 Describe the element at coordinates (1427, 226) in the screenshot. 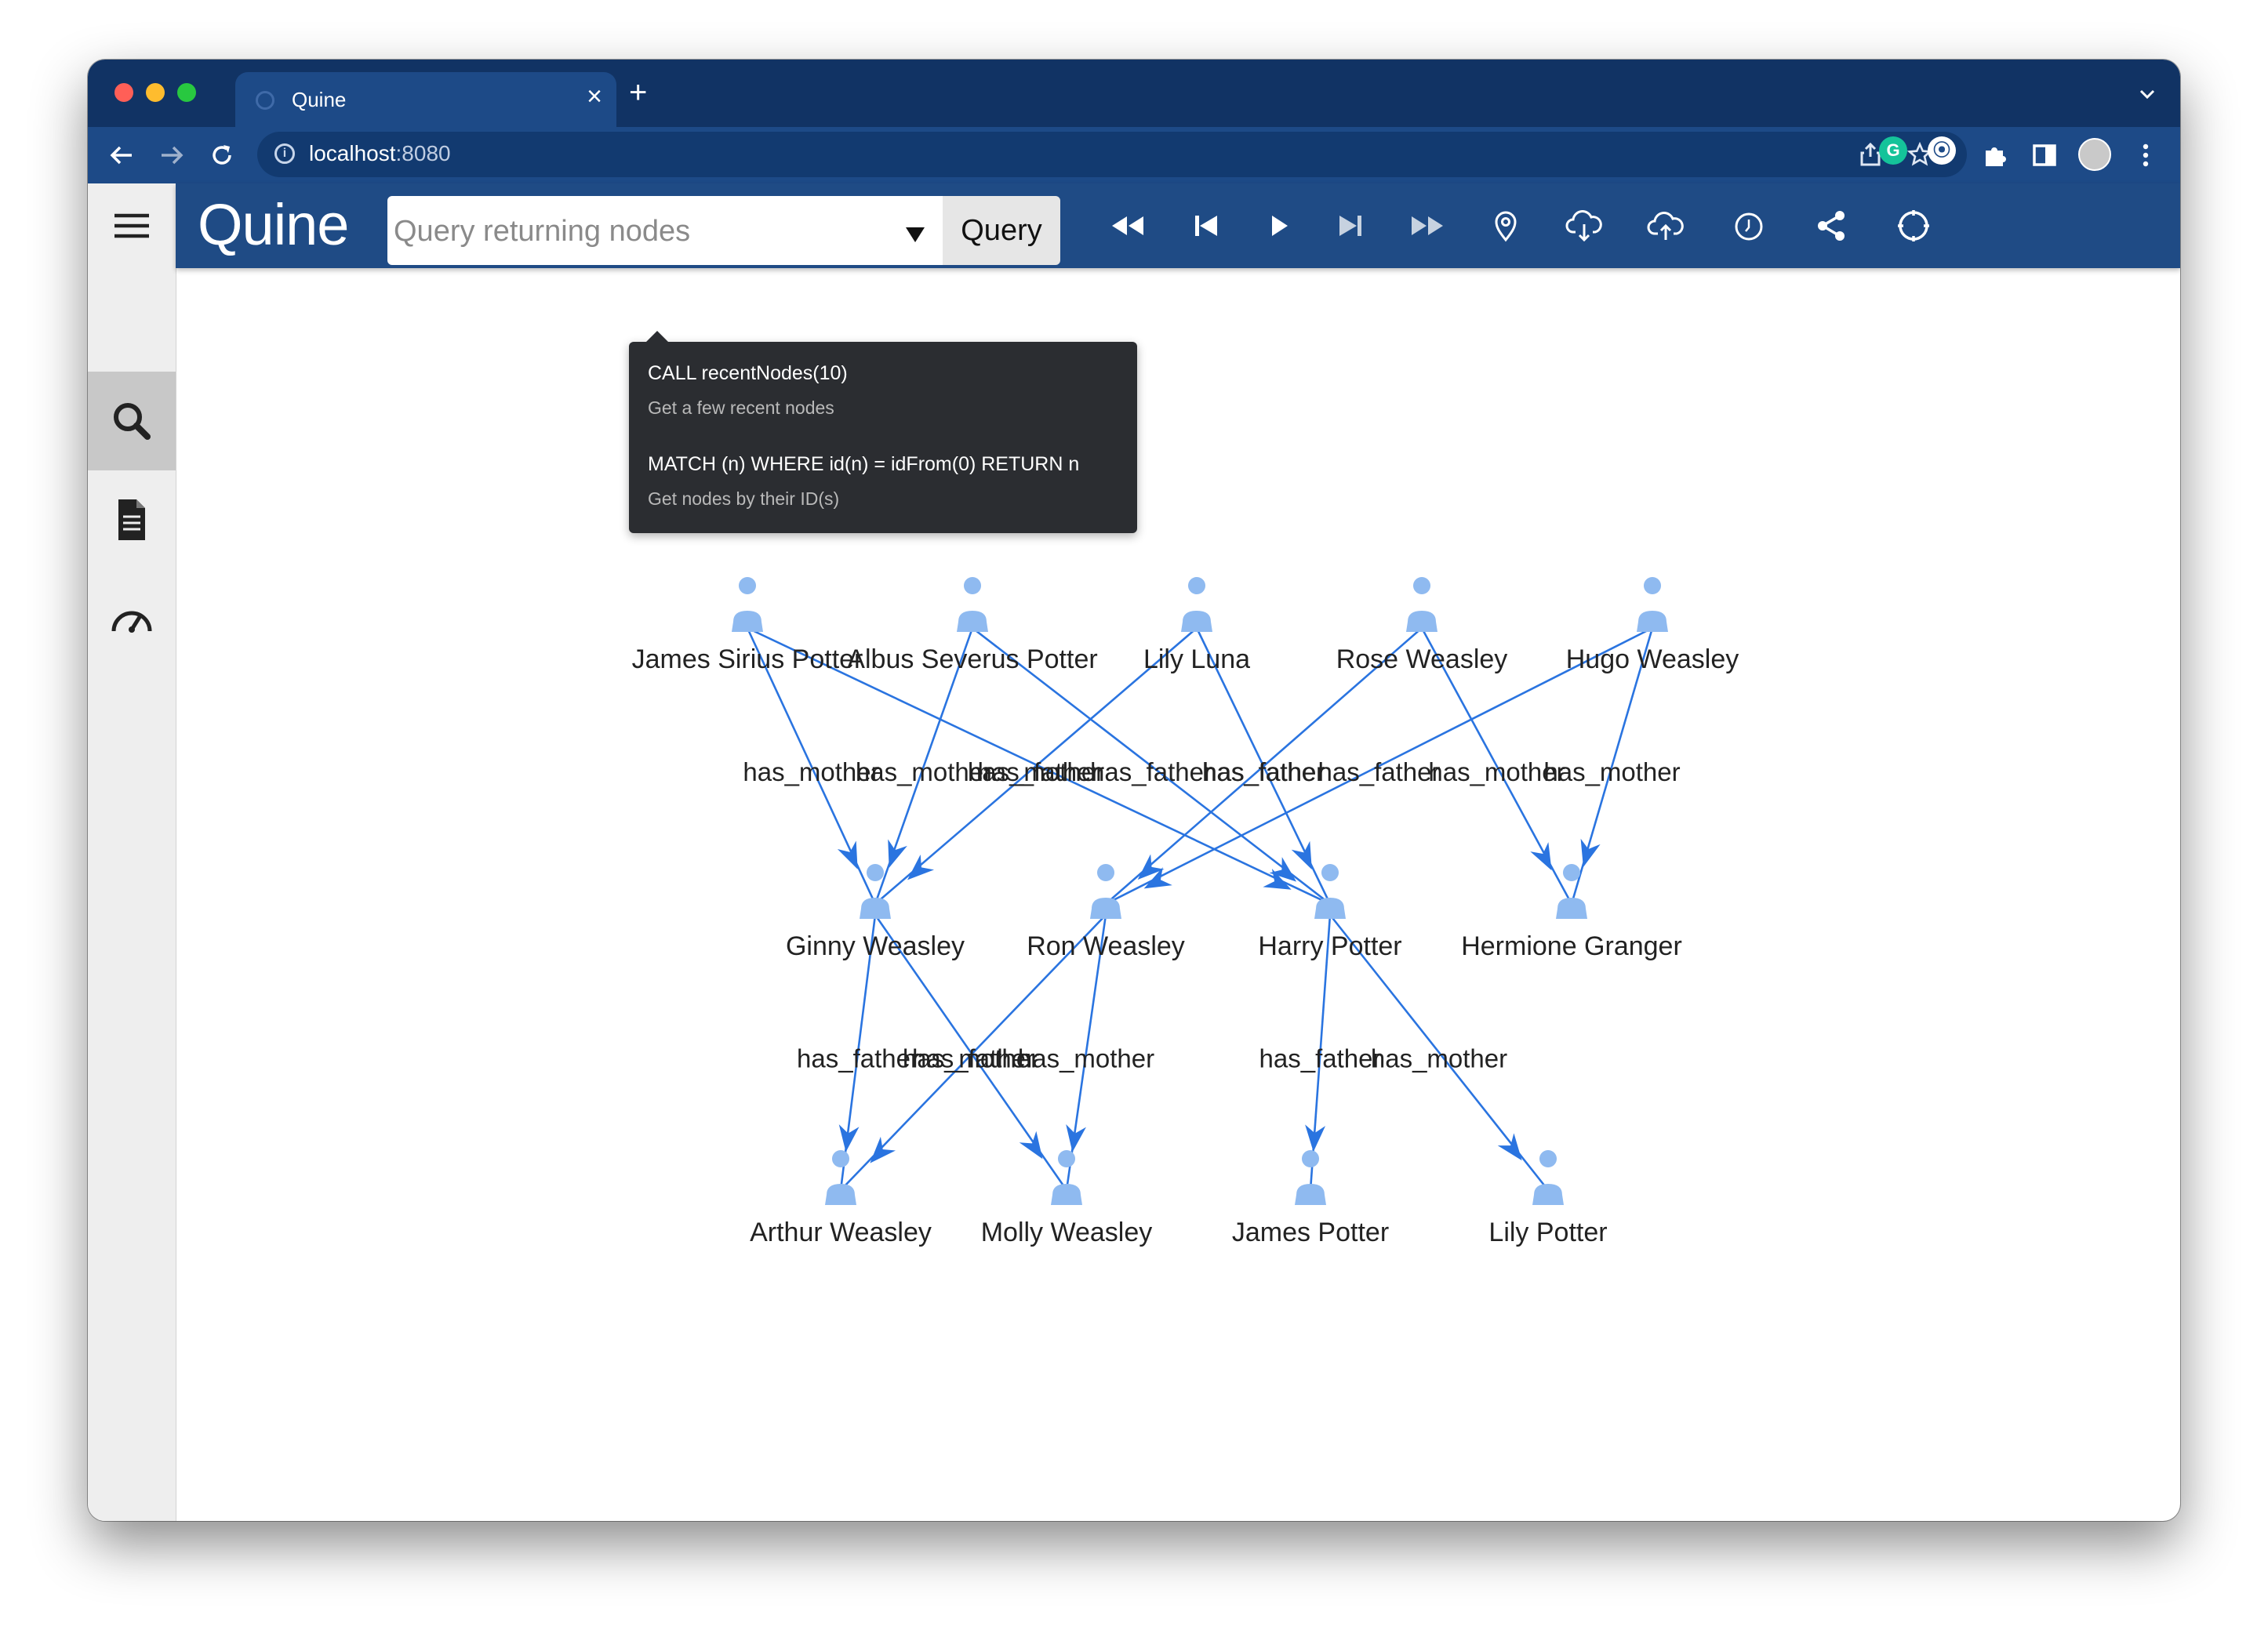

I see `fast-forward-icon` at that location.